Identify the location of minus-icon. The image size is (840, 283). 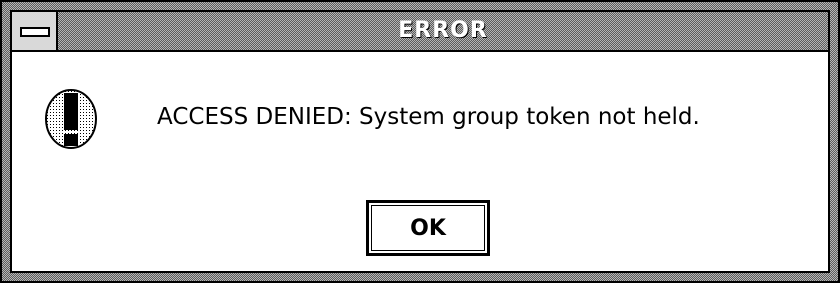
(35, 32).